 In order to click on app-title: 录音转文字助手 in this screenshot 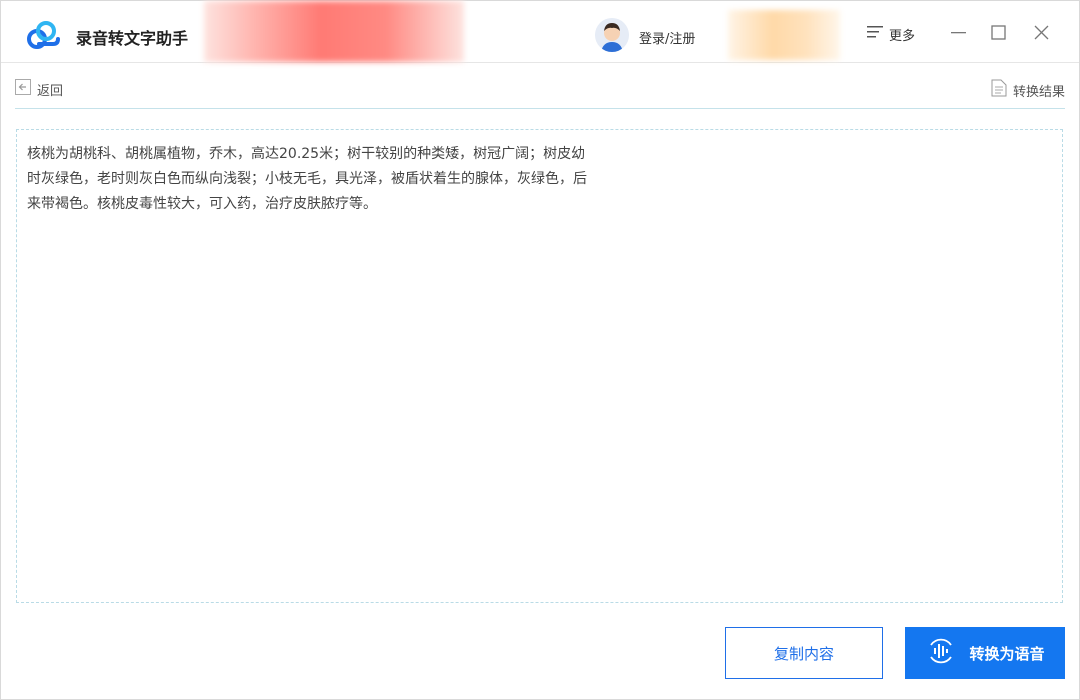, I will do `click(132, 38)`.